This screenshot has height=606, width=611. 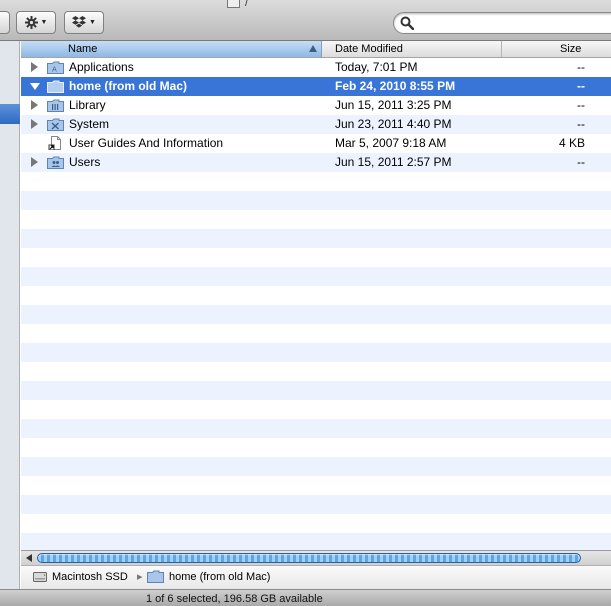 I want to click on column-header: Name Date Modified Size, so click(x=316, y=49).